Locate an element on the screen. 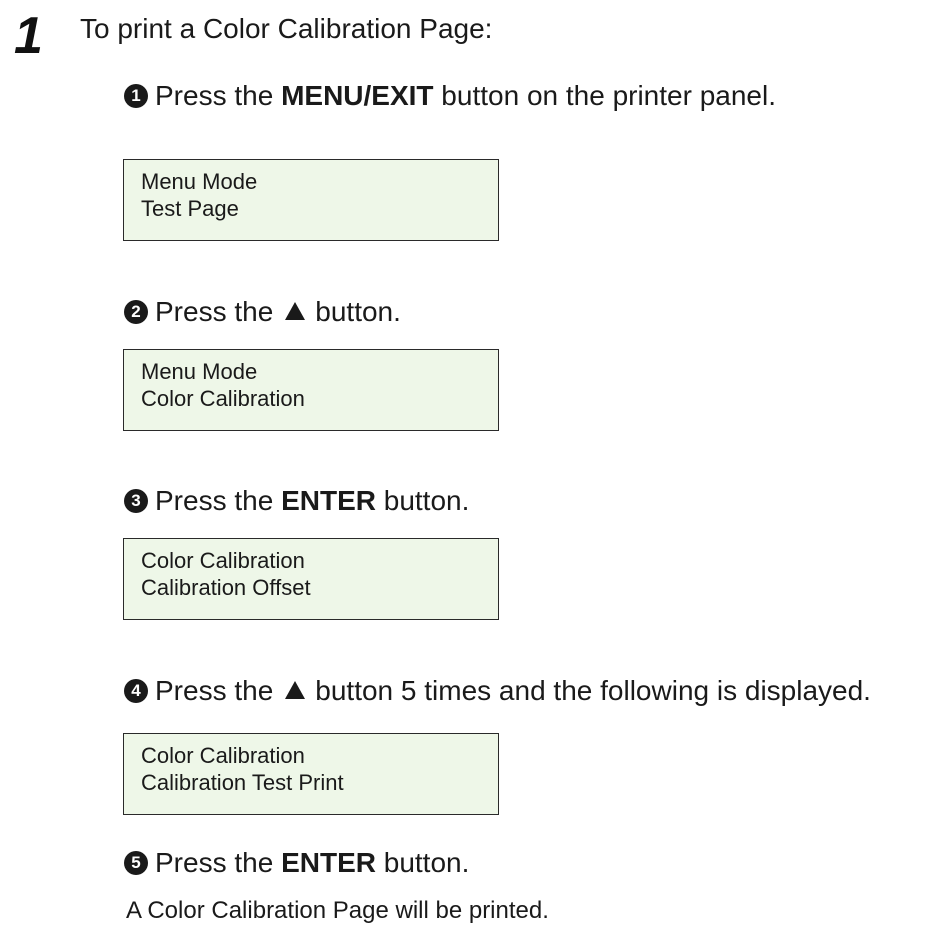  step-number: 1 is located at coordinates (28, 36).